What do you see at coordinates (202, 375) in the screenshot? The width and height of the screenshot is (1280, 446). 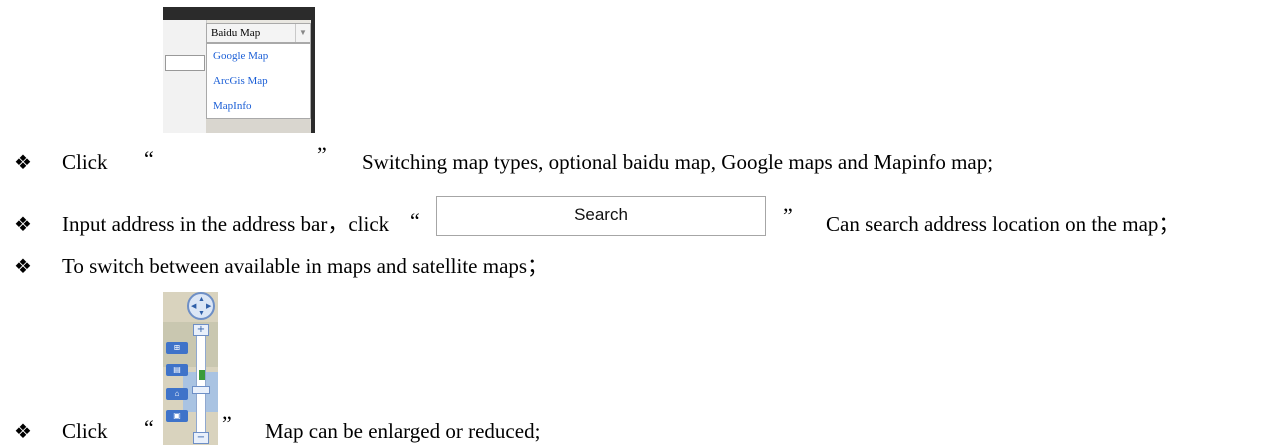 I see `map-marker-icon` at bounding box center [202, 375].